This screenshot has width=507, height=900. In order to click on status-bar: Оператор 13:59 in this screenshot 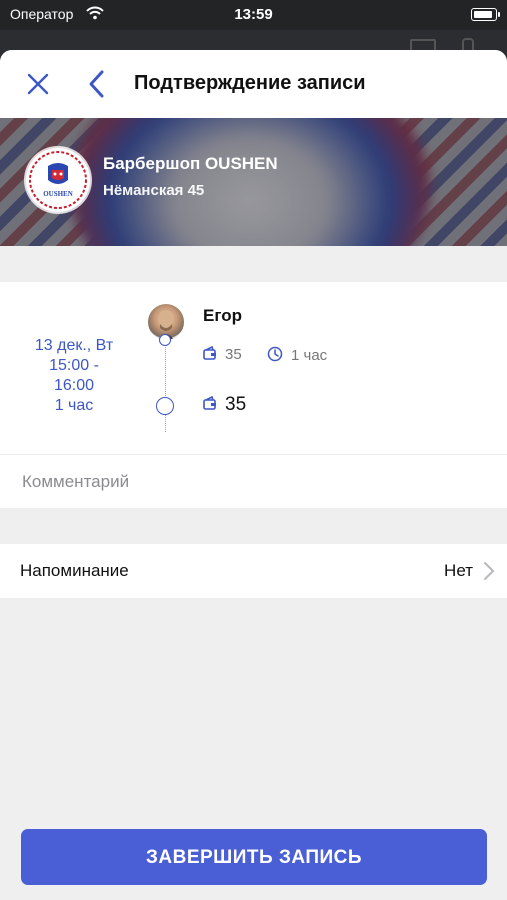, I will do `click(253, 15)`.